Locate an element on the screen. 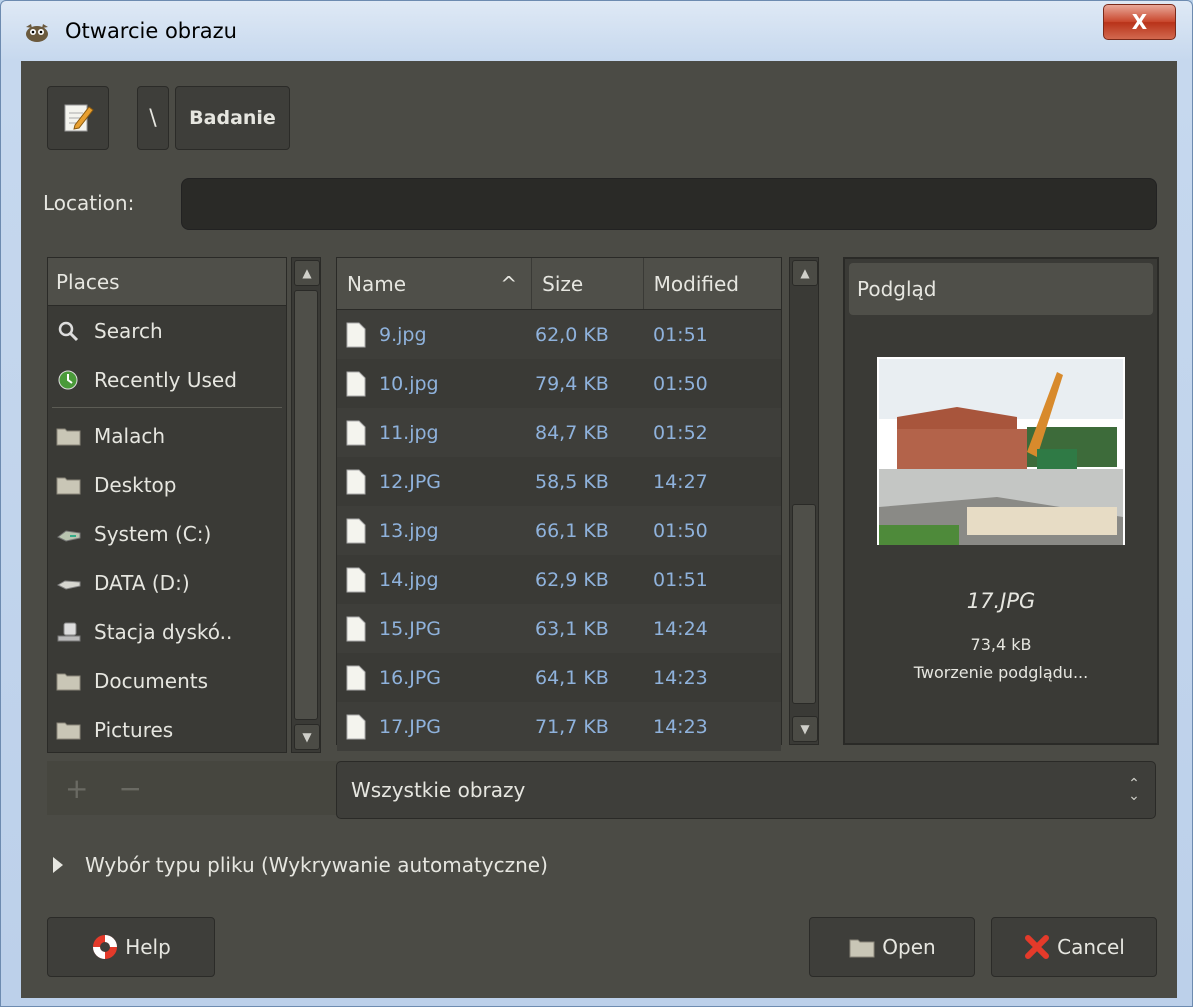  window-title: Otwarcie obrazu is located at coordinates (151, 31).